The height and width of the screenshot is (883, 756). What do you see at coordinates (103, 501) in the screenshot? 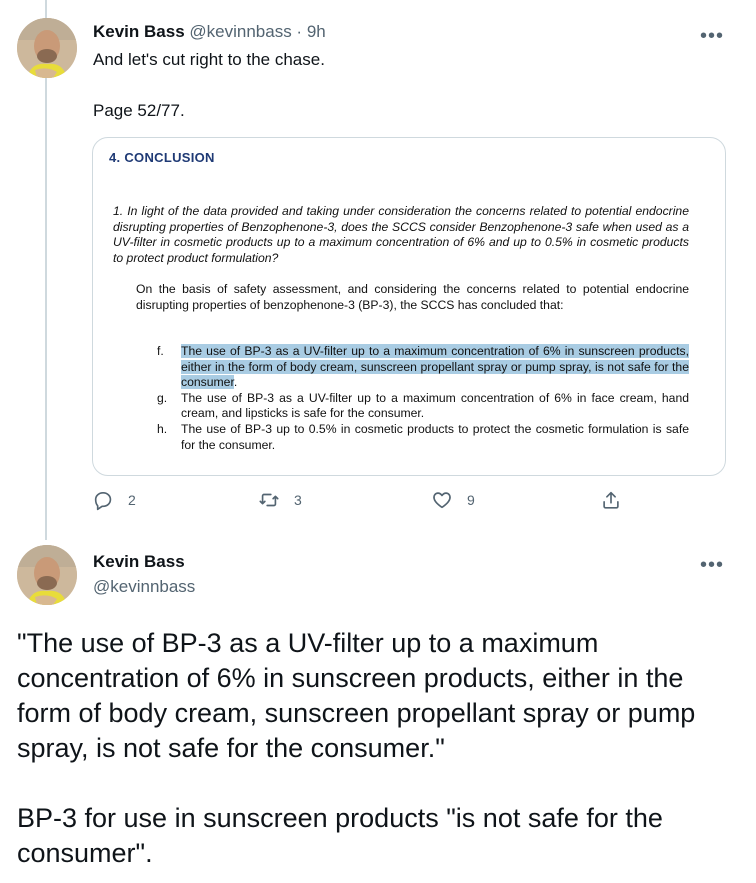
I see `reply-icon` at bounding box center [103, 501].